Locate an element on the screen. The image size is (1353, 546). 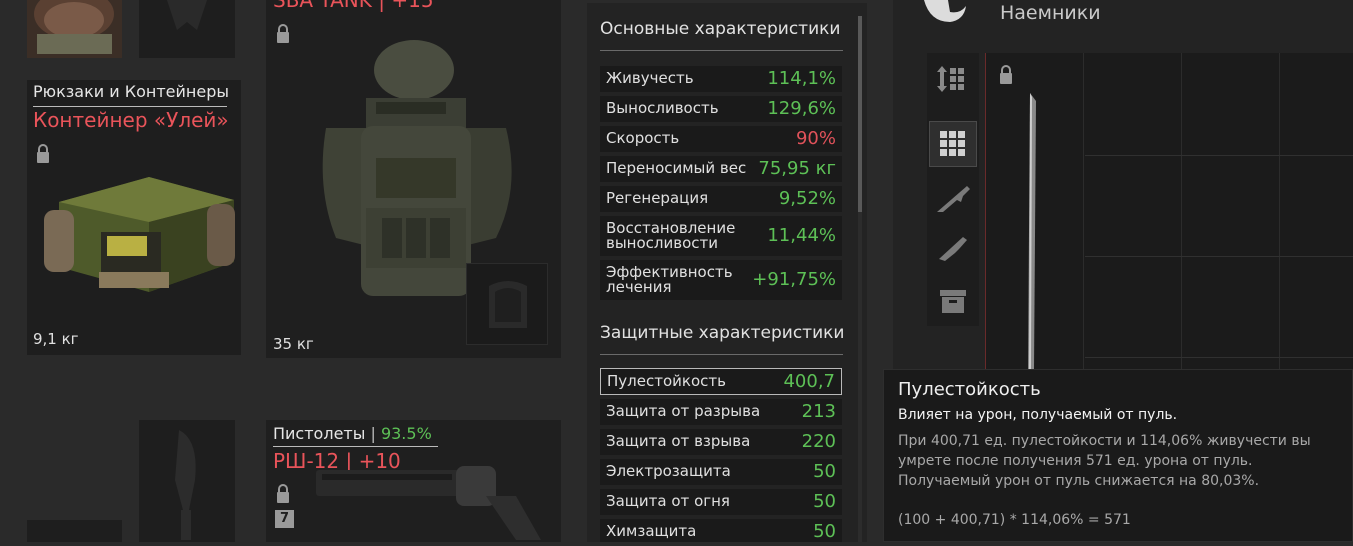
tooltip-title: Пулестойкость is located at coordinates (969, 389).